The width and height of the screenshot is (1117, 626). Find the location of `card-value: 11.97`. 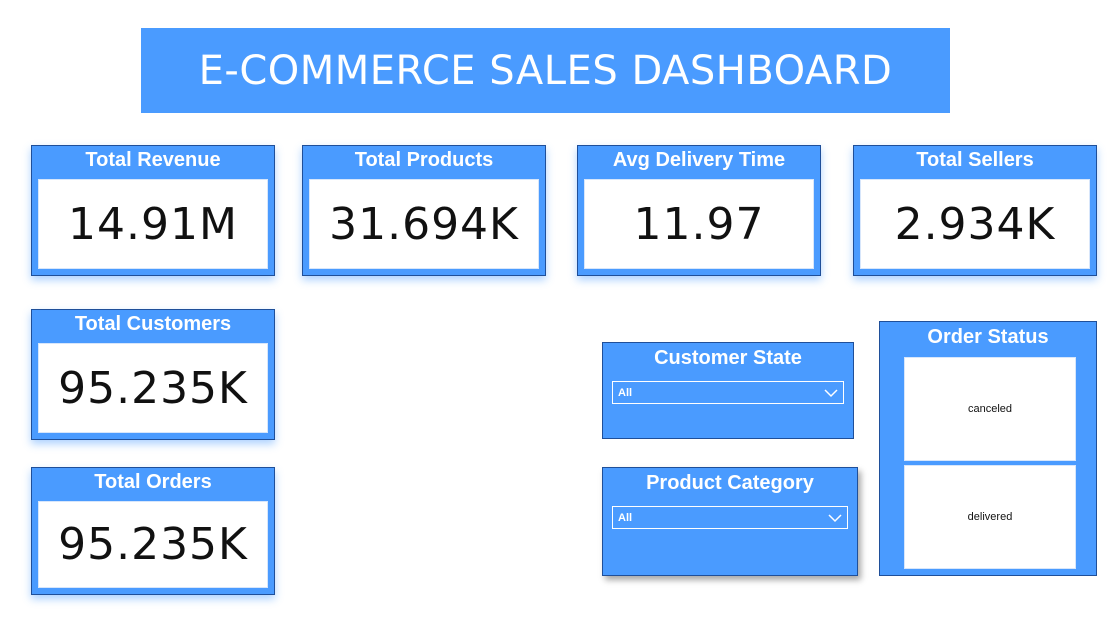

card-value: 11.97 is located at coordinates (699, 224).